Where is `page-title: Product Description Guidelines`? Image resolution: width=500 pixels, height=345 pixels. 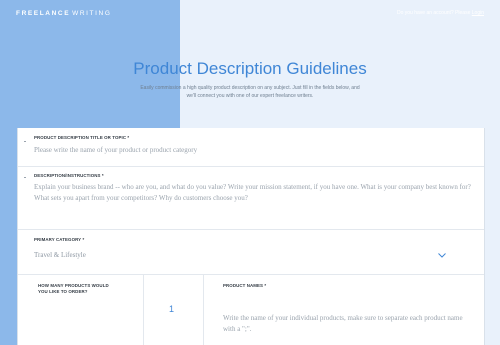
page-title: Product Description Guidelines is located at coordinates (250, 68).